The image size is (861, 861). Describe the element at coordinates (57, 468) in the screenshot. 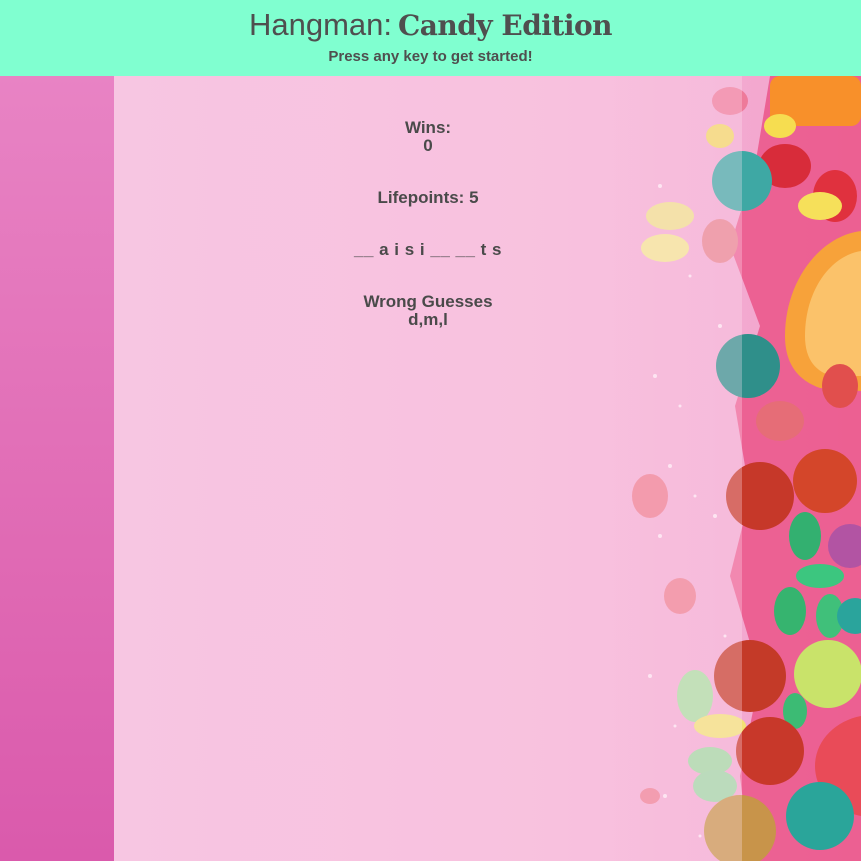

I see `left-sidebar-panel` at that location.